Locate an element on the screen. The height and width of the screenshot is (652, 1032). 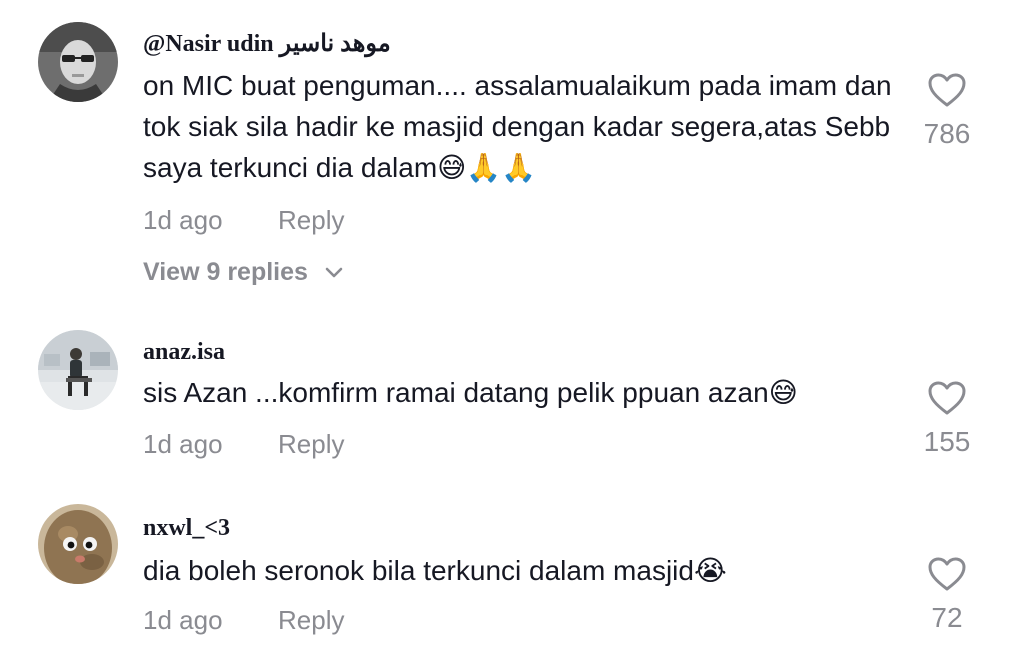
chevron-down-icon is located at coordinates (334, 271).